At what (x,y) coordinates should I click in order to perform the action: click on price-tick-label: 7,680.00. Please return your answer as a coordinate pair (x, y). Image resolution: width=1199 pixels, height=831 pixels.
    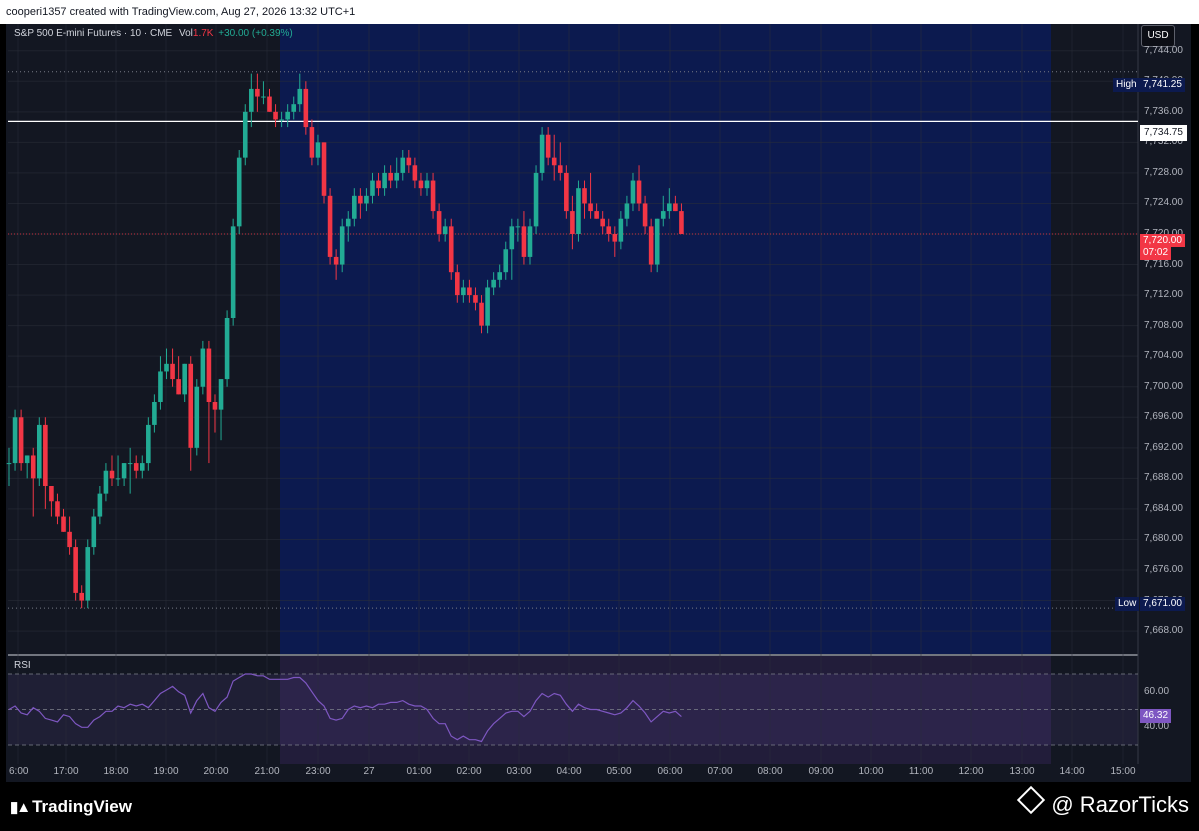
    Looking at the image, I should click on (1163, 539).